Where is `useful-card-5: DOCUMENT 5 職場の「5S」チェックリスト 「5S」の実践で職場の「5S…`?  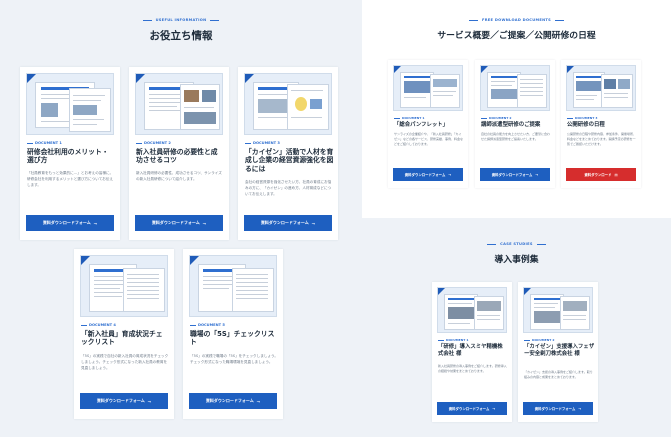
useful-card-5: DOCUMENT 5 職場の「5S」チェックリスト 「5S」の実践で職場の「5S… is located at coordinates (233, 334).